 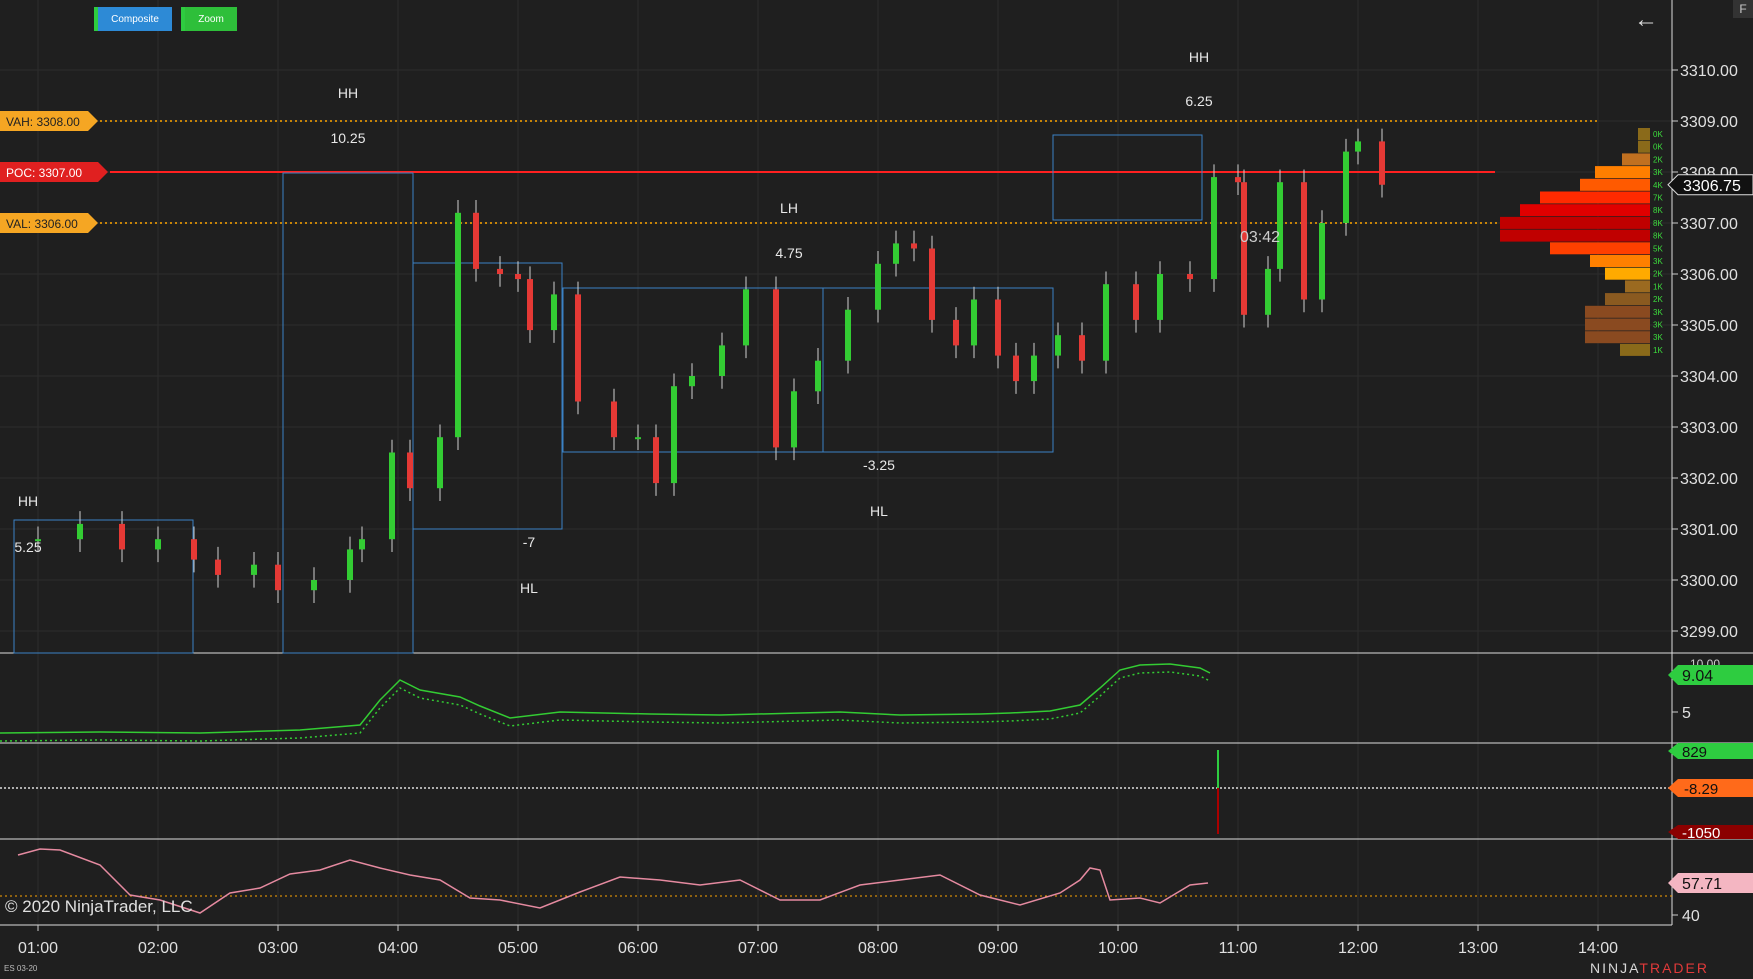 What do you see at coordinates (133, 19) in the screenshot?
I see `composite-button: Composite` at bounding box center [133, 19].